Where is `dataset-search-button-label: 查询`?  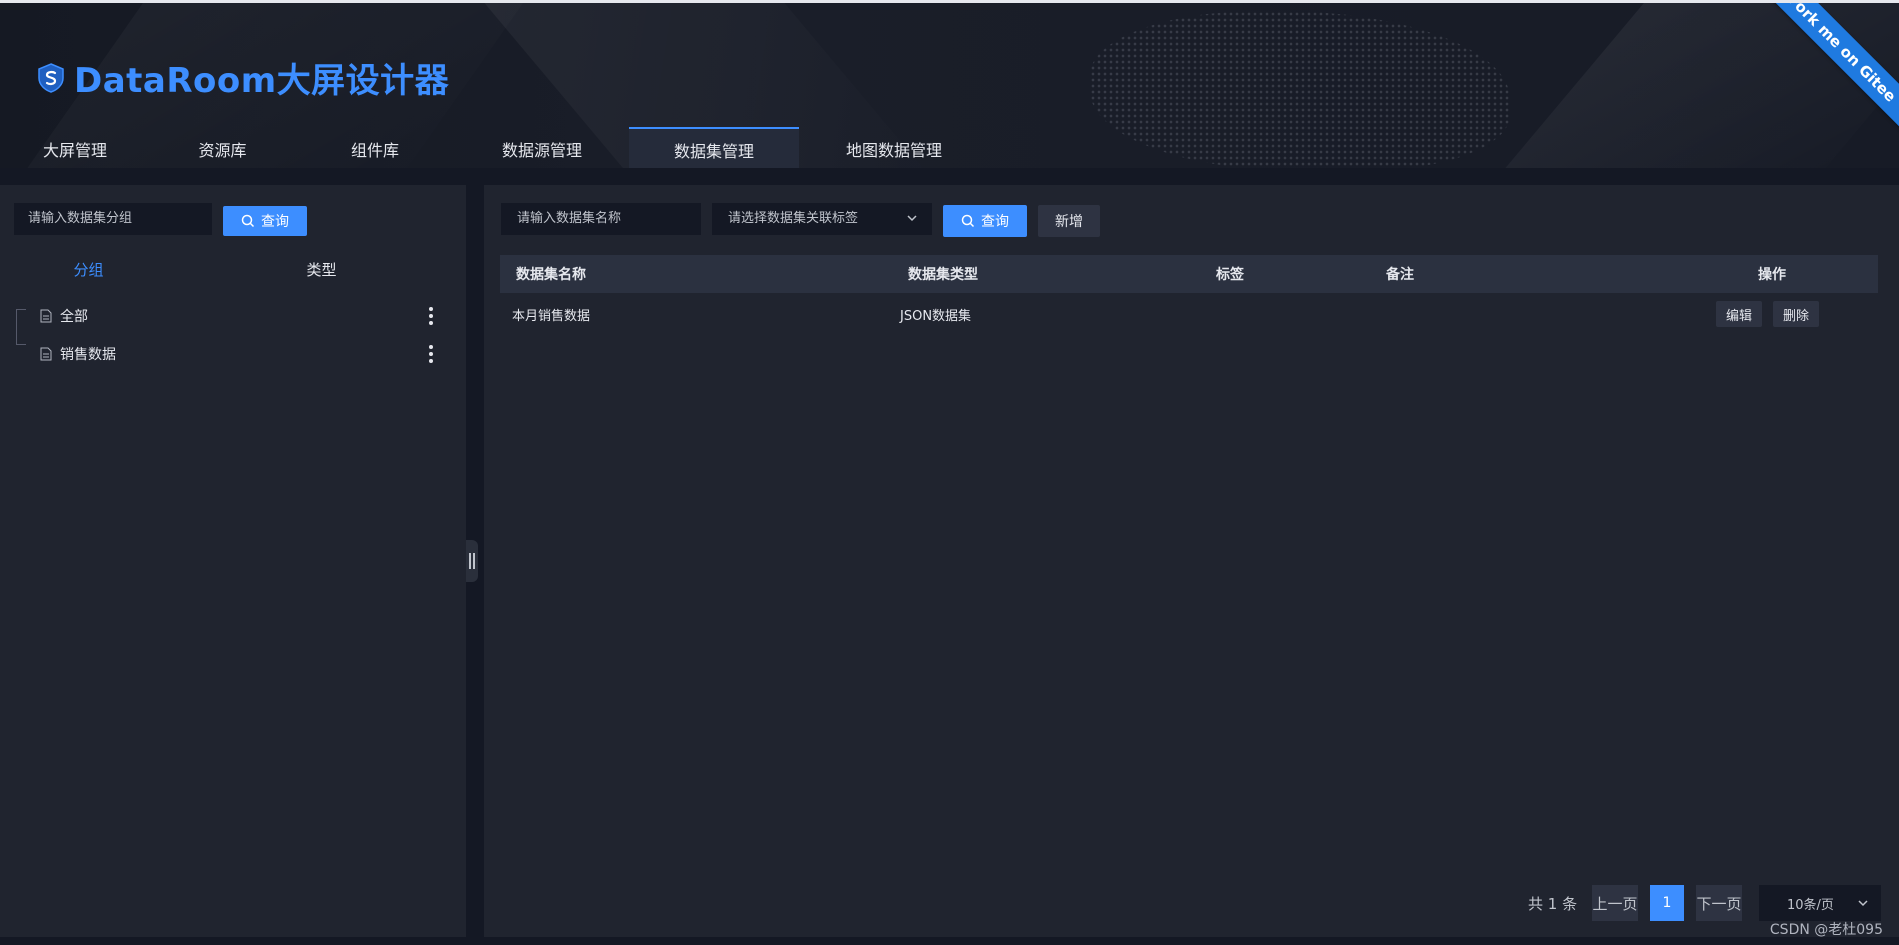 dataset-search-button-label: 查询 is located at coordinates (995, 222).